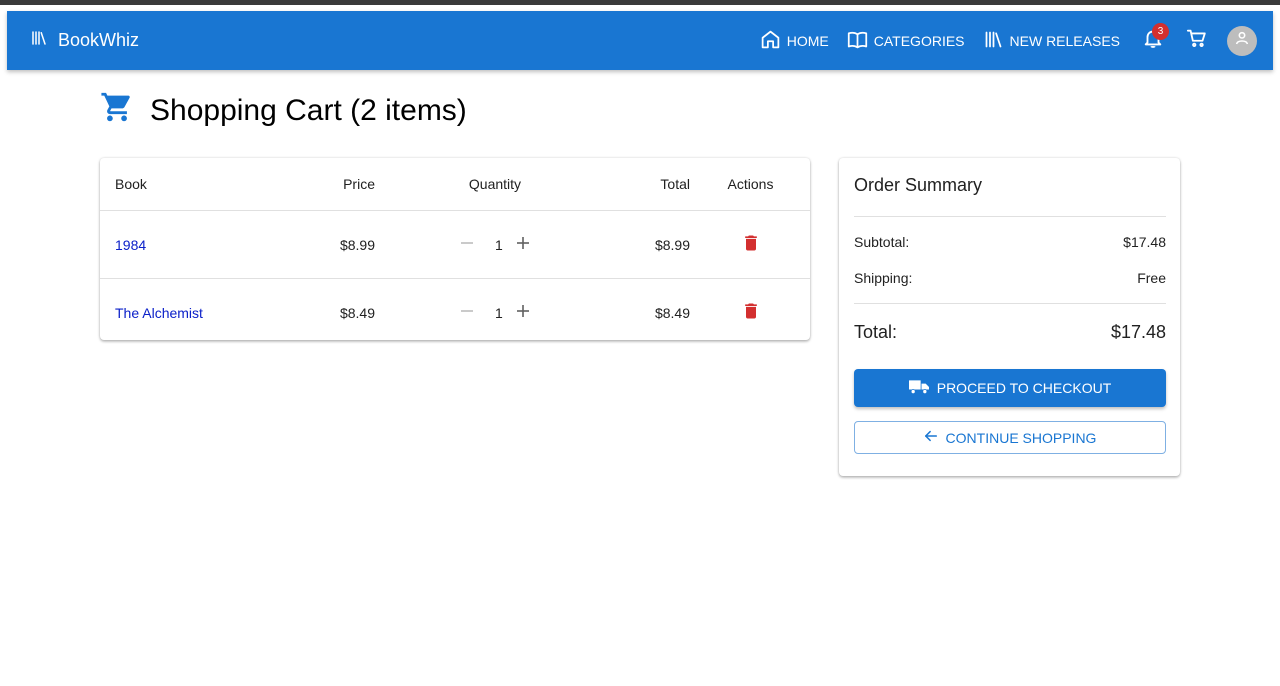 This screenshot has width=1280, height=686. I want to click on total-value: $17.48, so click(1138, 332).